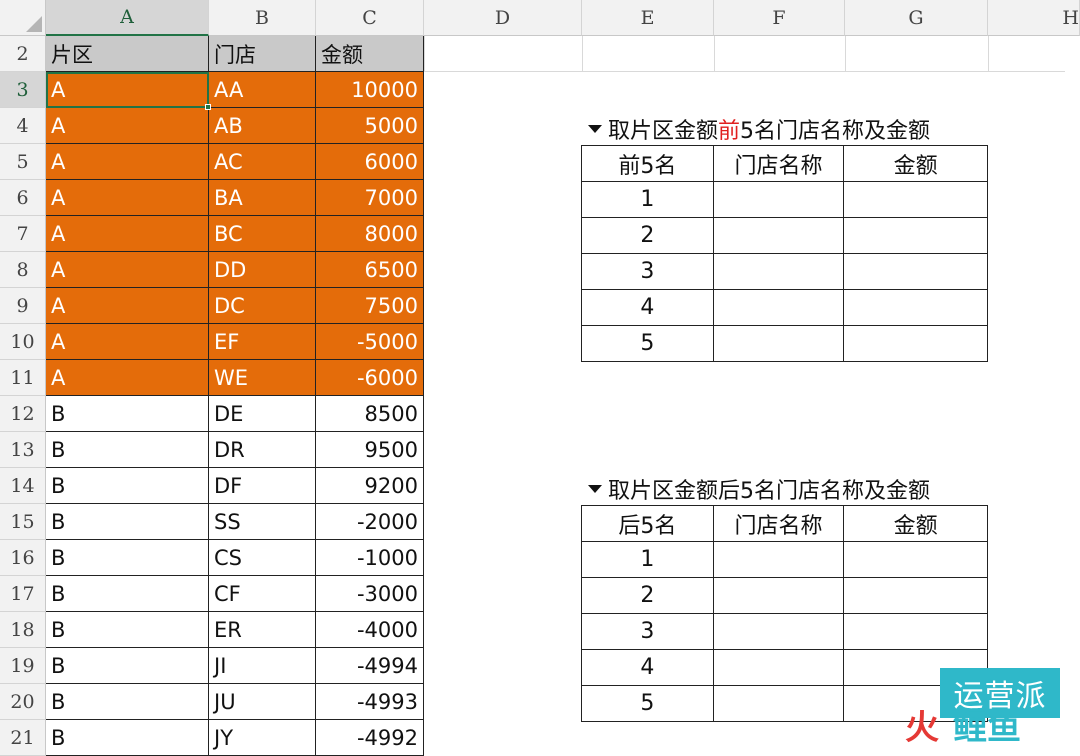  What do you see at coordinates (23, 54) in the screenshot?
I see `row-header: 2` at bounding box center [23, 54].